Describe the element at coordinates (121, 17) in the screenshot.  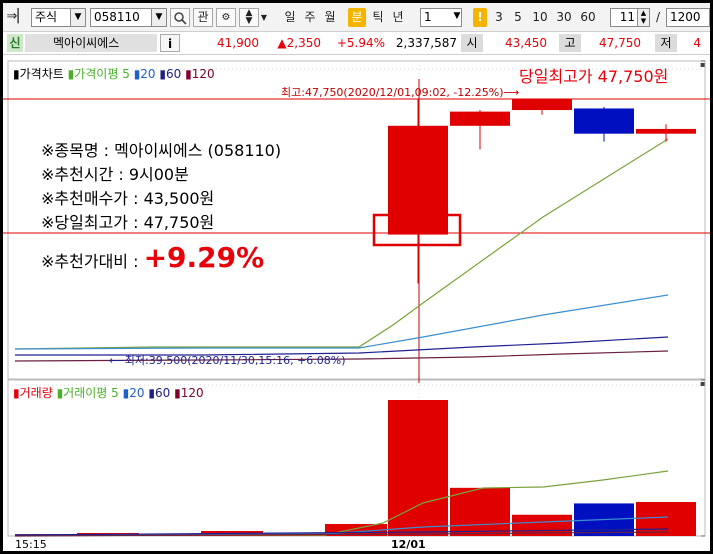
I see `code-input: 058110` at that location.